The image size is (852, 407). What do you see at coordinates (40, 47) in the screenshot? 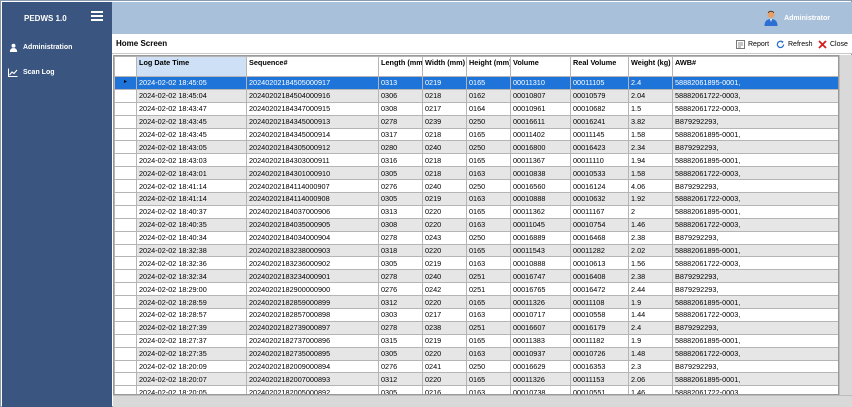
I see `sidebar-item-administration: Administration` at bounding box center [40, 47].